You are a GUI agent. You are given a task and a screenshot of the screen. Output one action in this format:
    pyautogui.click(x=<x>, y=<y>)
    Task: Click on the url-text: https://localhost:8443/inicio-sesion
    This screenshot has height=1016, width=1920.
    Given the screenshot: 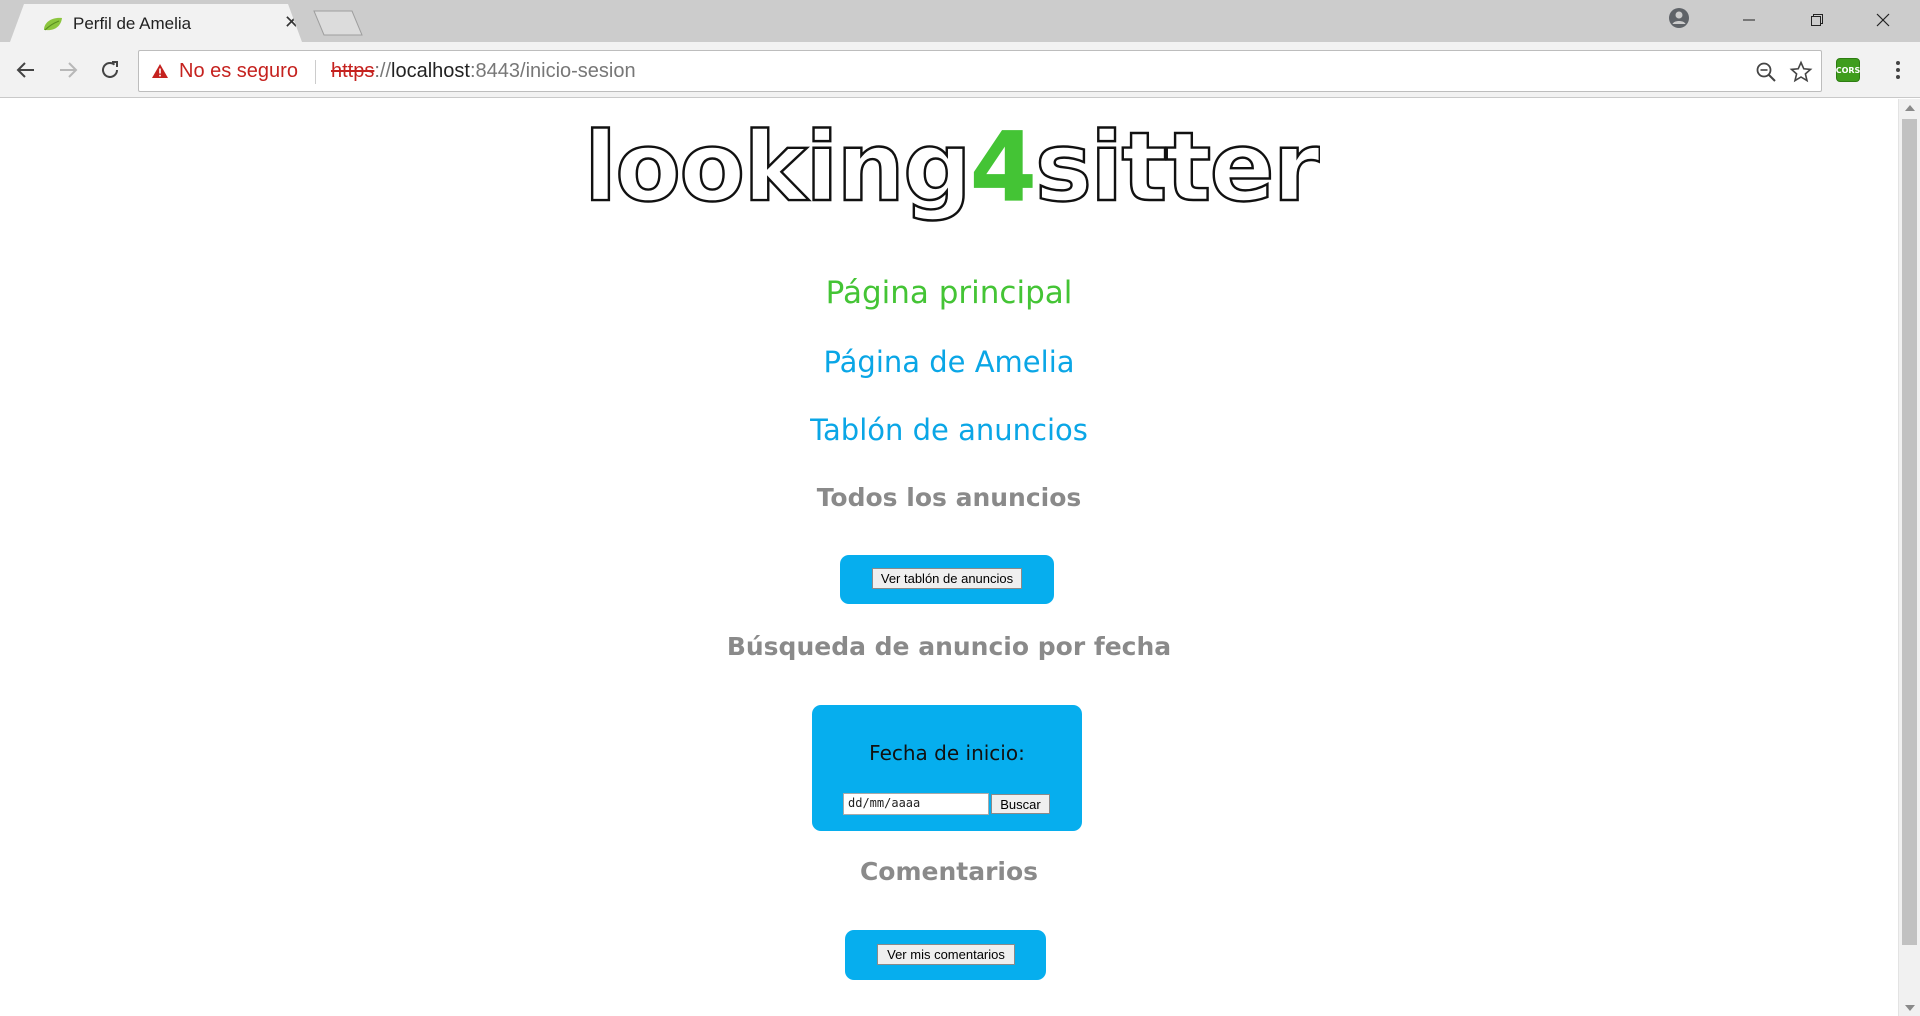 What is the action you would take?
    pyautogui.click(x=483, y=71)
    